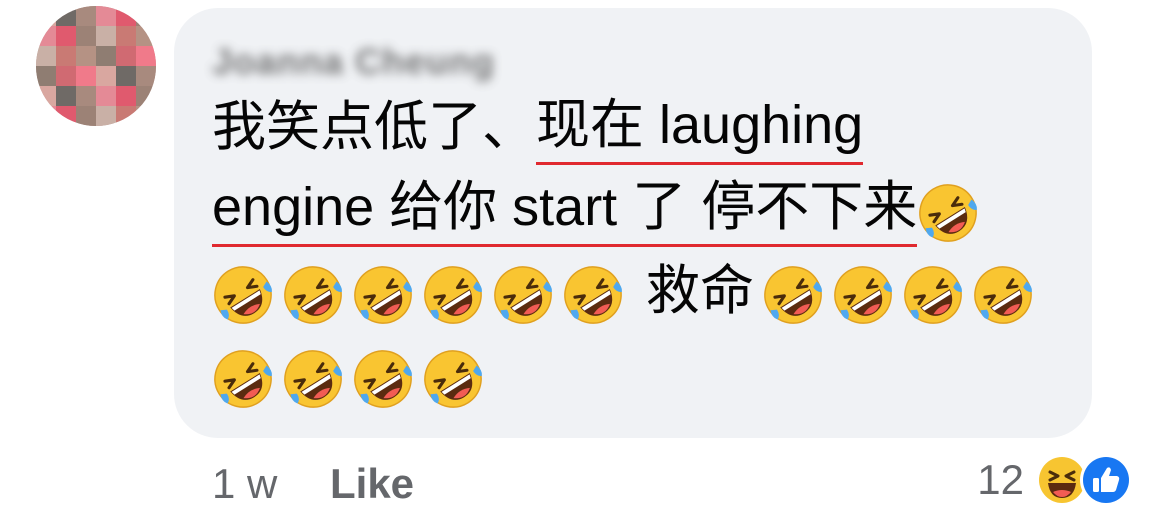 The height and width of the screenshot is (513, 1170). Describe the element at coordinates (700, 127) in the screenshot. I see `spellcheck-underlined-text: 现在 laughing` at that location.